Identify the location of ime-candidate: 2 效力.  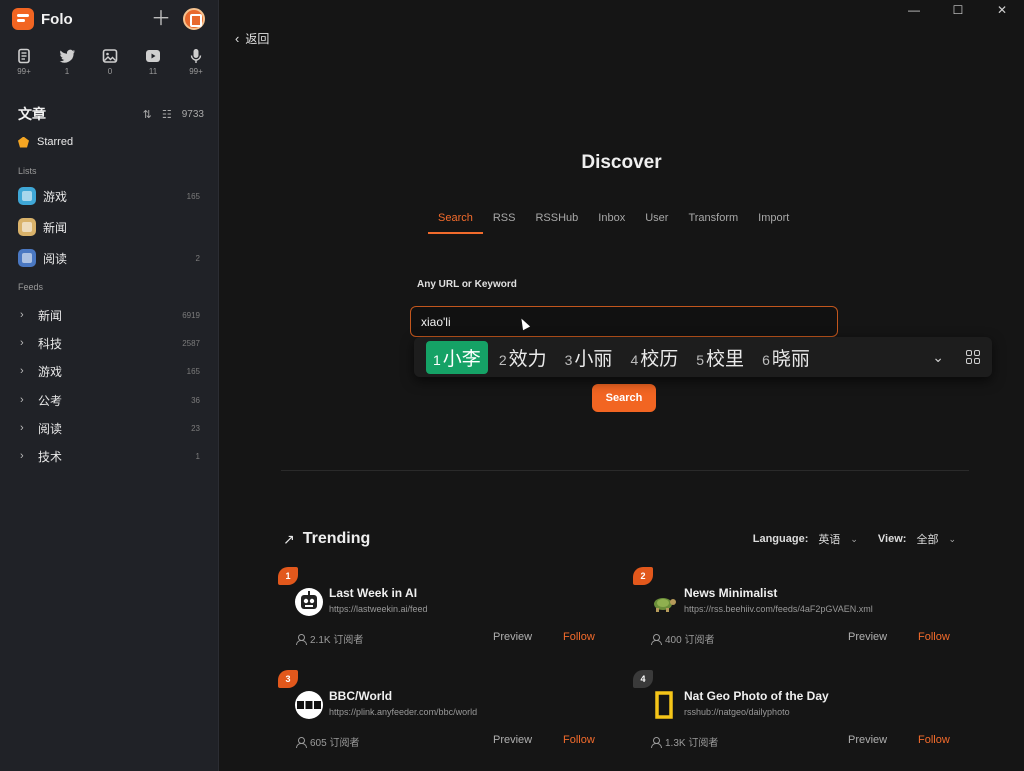
(523, 357).